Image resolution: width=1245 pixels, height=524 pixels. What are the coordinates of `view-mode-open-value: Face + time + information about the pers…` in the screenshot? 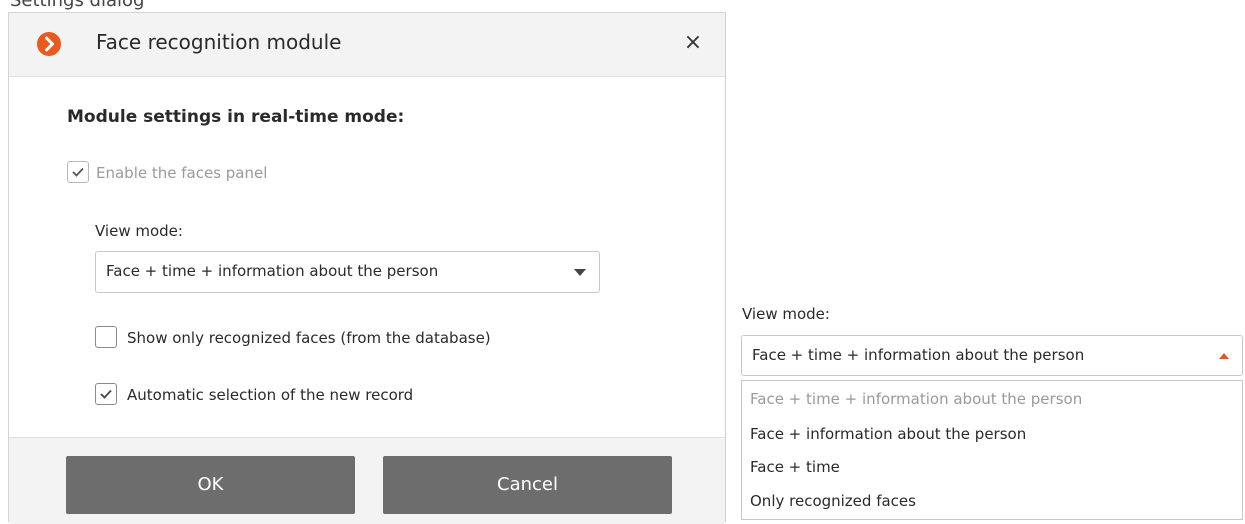 It's located at (918, 355).